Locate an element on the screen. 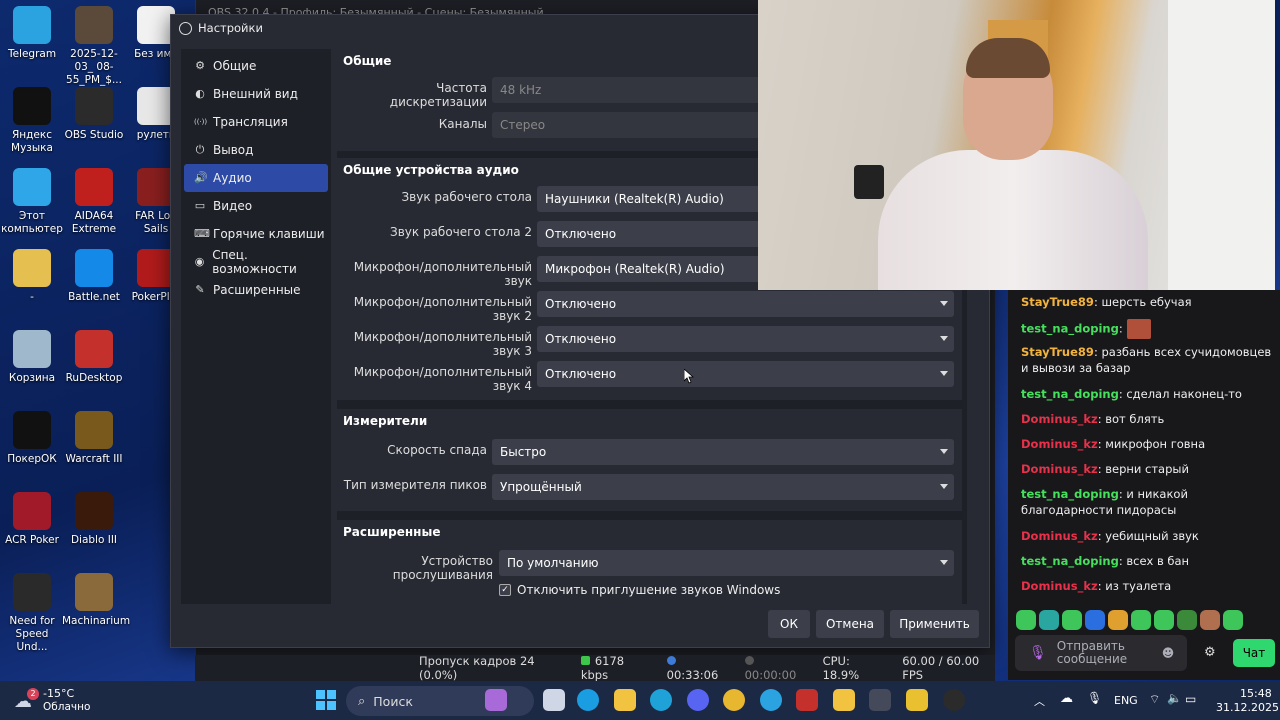 This screenshot has height=720, width=1280. chat-input: 🎙 Отправить сообщение ☻ is located at coordinates (1101, 653).